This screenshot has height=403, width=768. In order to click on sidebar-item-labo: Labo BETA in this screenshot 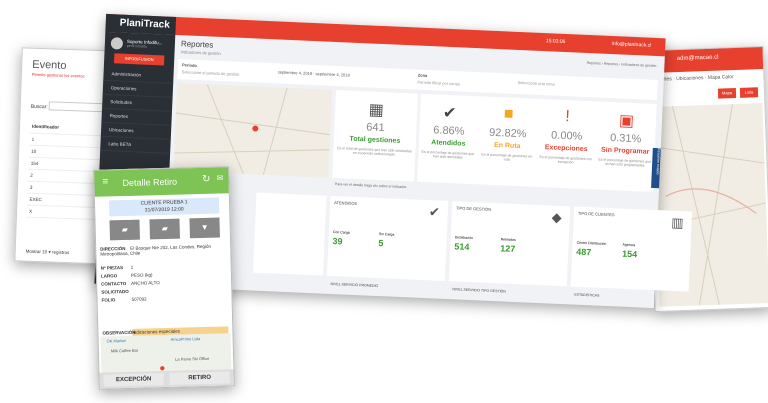, I will do `click(135, 145)`.